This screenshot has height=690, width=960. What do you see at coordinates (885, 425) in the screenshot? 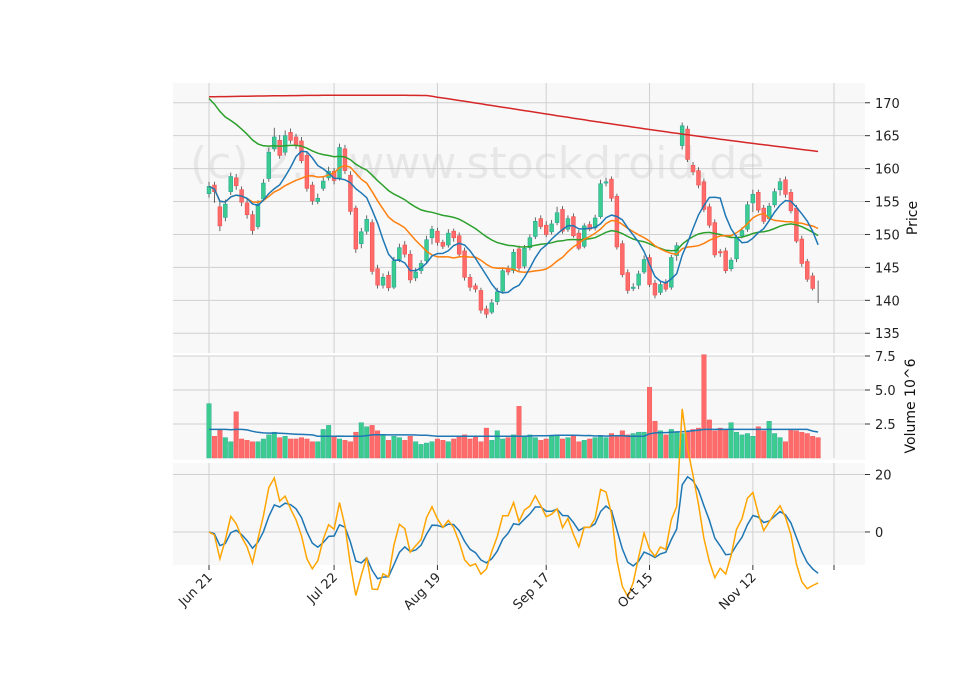
I see `volume-y-tick-label: 2.5` at bounding box center [885, 425].